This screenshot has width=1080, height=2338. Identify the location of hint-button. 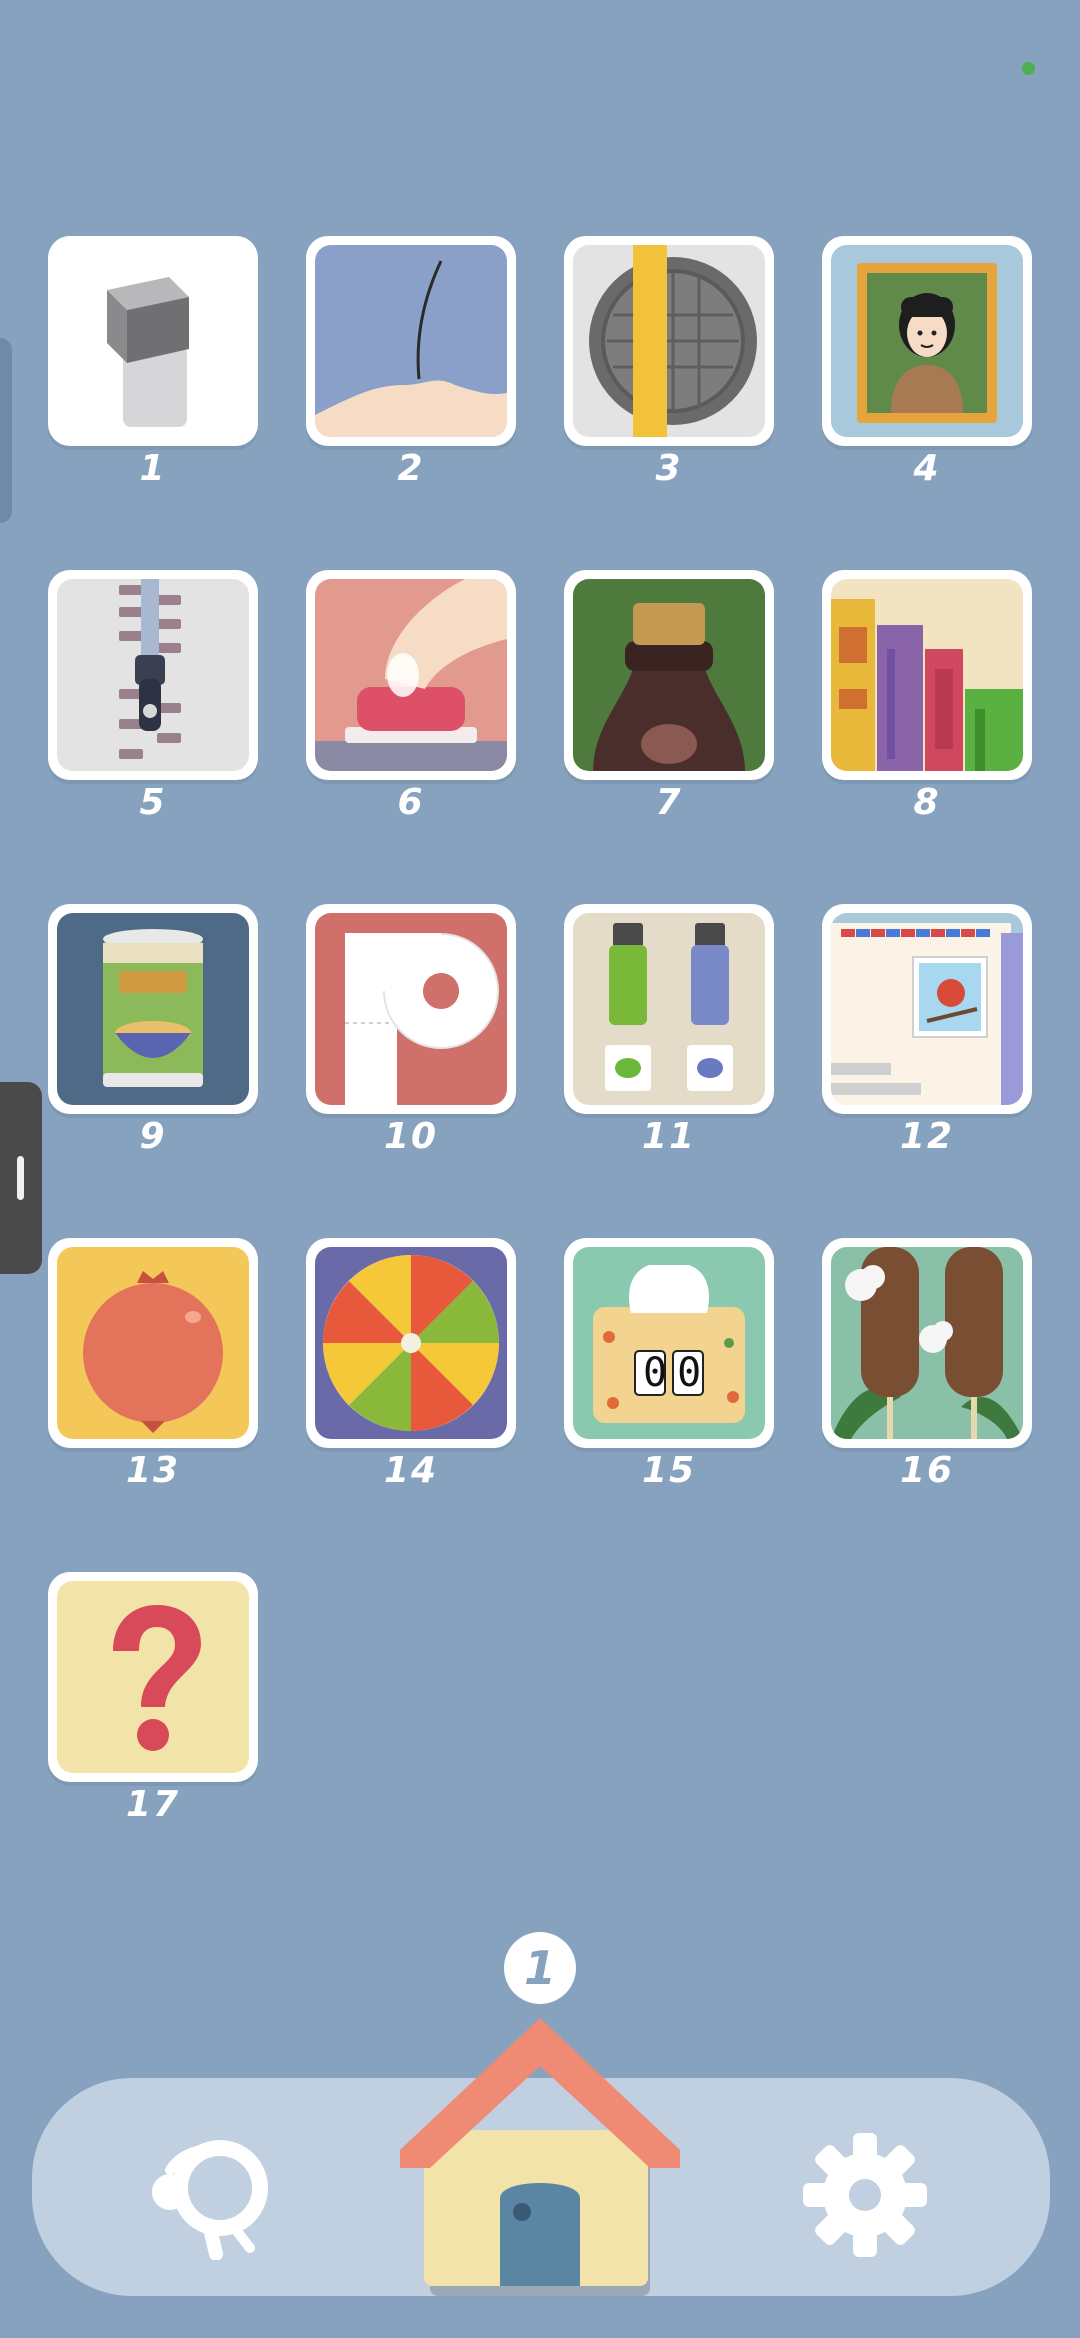
(210, 2195).